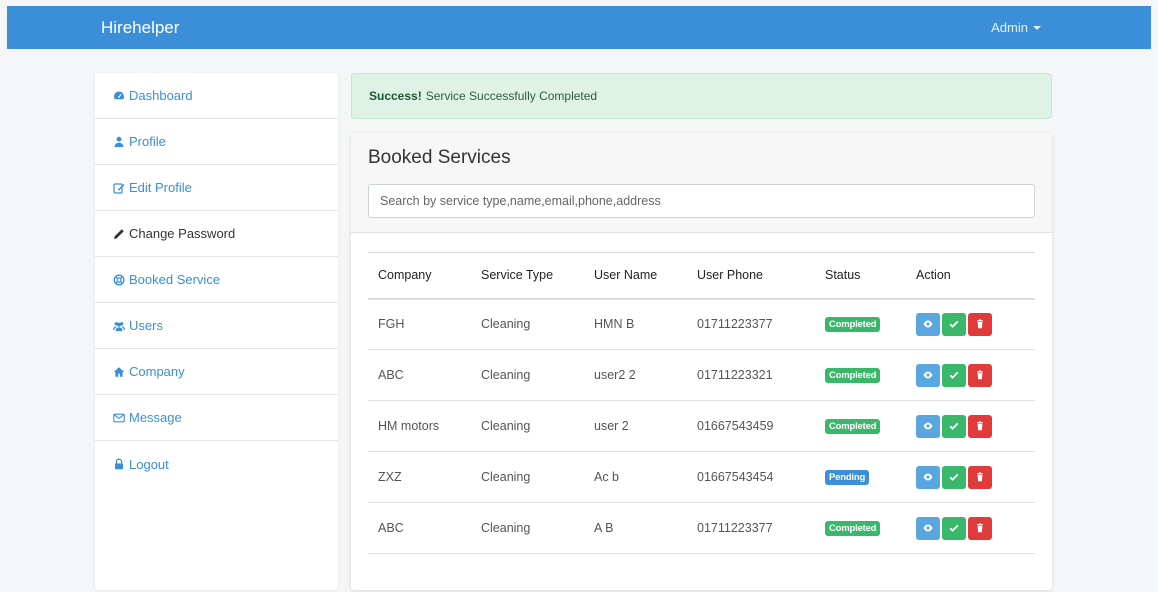 The image size is (1158, 592). Describe the element at coordinates (216, 326) in the screenshot. I see `sidebar-item-users: Users` at that location.